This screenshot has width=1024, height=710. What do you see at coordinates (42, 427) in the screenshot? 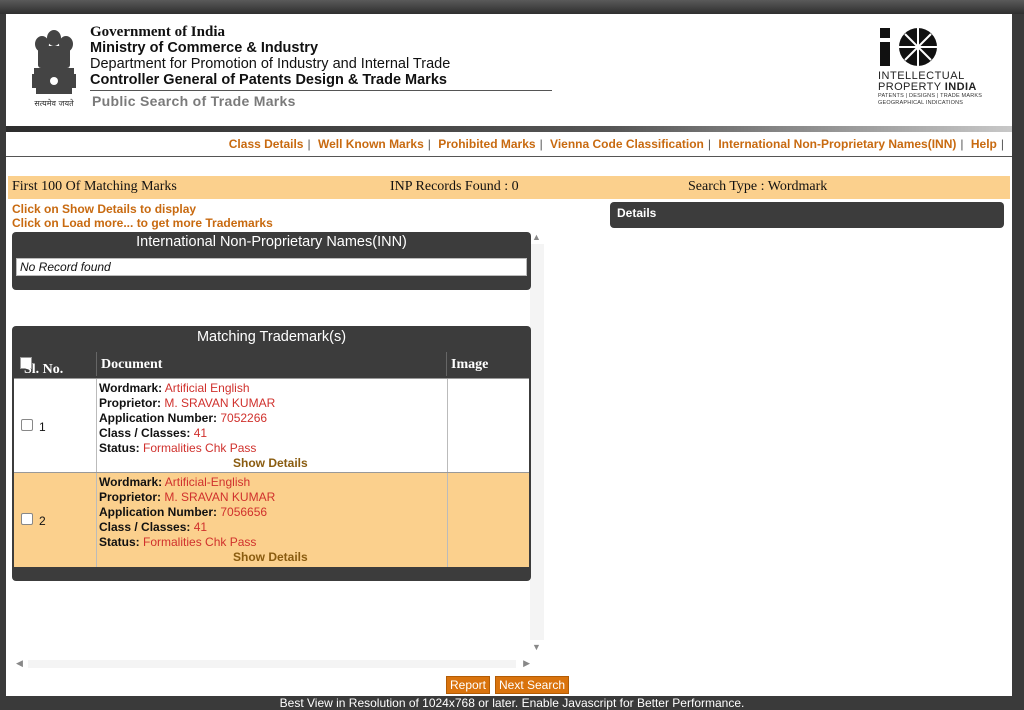
I see `row-number: 1` at bounding box center [42, 427].